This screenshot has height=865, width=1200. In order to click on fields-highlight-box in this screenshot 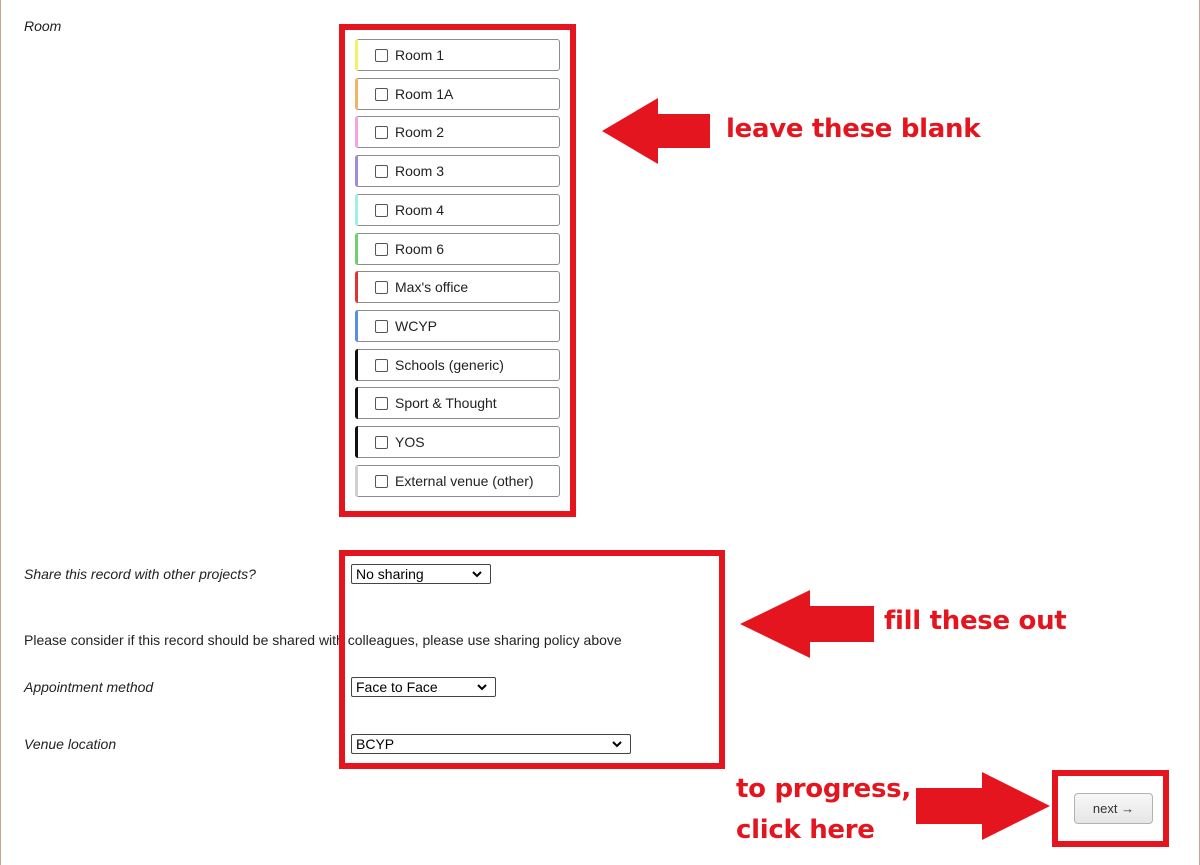, I will do `click(532, 659)`.